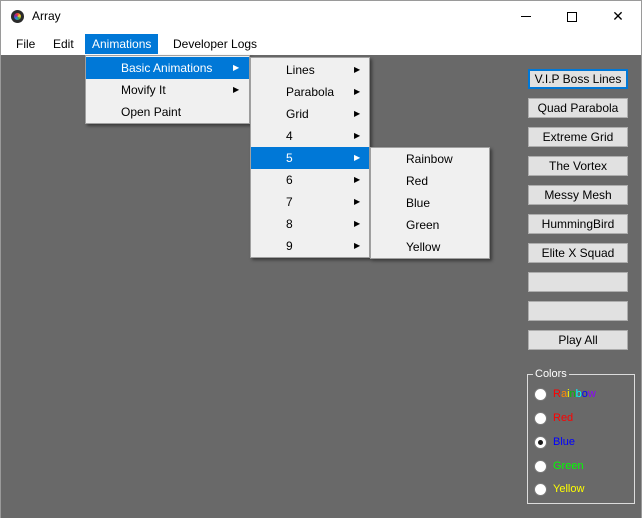  What do you see at coordinates (215, 44) in the screenshot?
I see `menu-developer-logs: Developer Logs` at bounding box center [215, 44].